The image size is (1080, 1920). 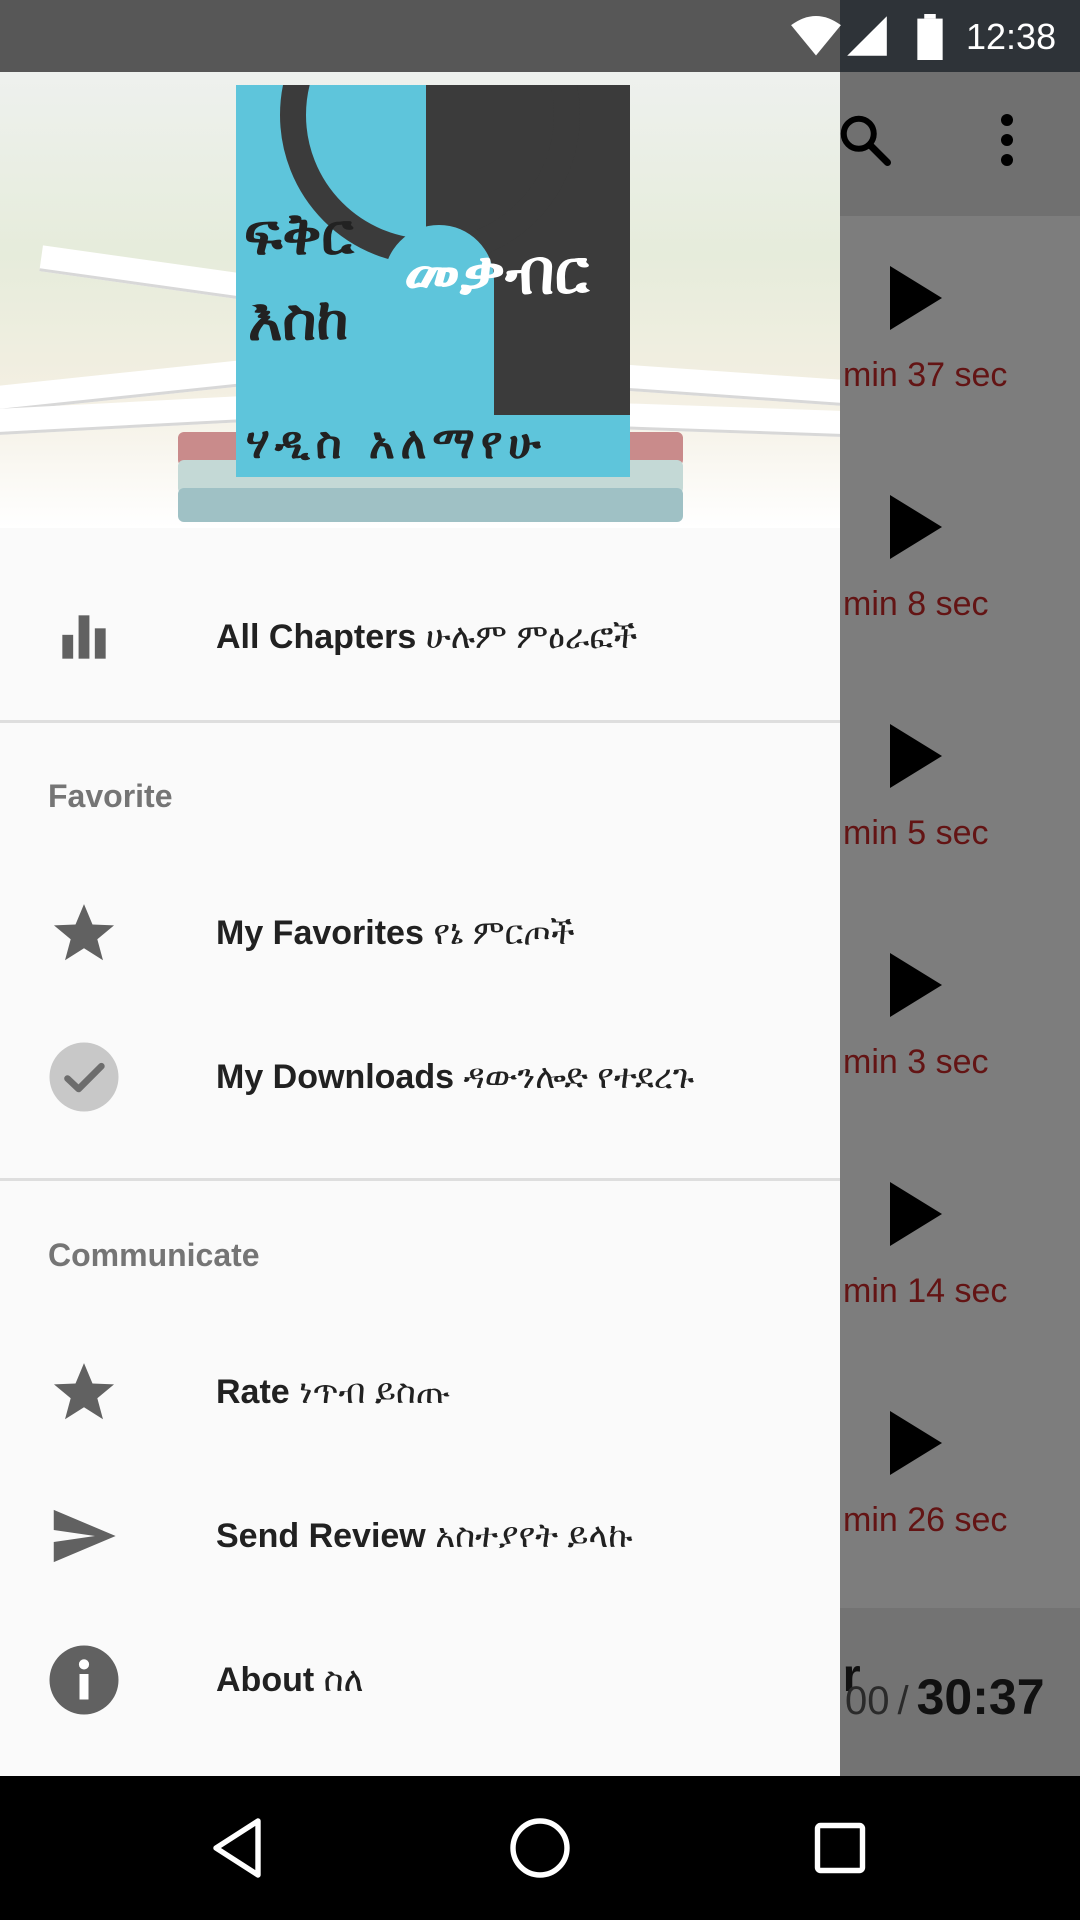 I want to click on menu-label-amharic: ስለ, so click(x=343, y=1680).